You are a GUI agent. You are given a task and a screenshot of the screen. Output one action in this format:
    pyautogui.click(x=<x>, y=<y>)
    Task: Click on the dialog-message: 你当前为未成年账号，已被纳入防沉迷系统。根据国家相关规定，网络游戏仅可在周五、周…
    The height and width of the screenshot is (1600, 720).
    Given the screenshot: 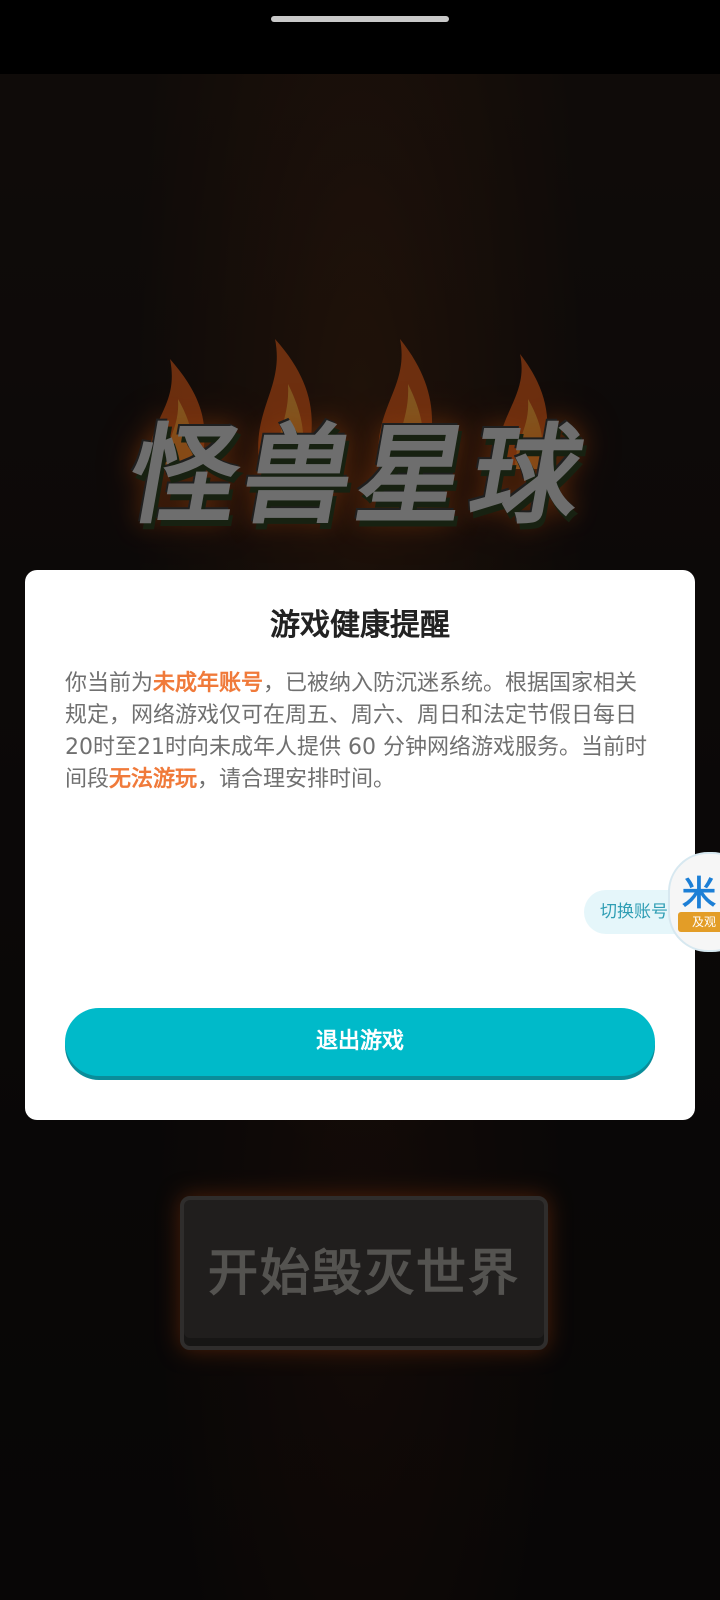 What is the action you would take?
    pyautogui.click(x=360, y=732)
    